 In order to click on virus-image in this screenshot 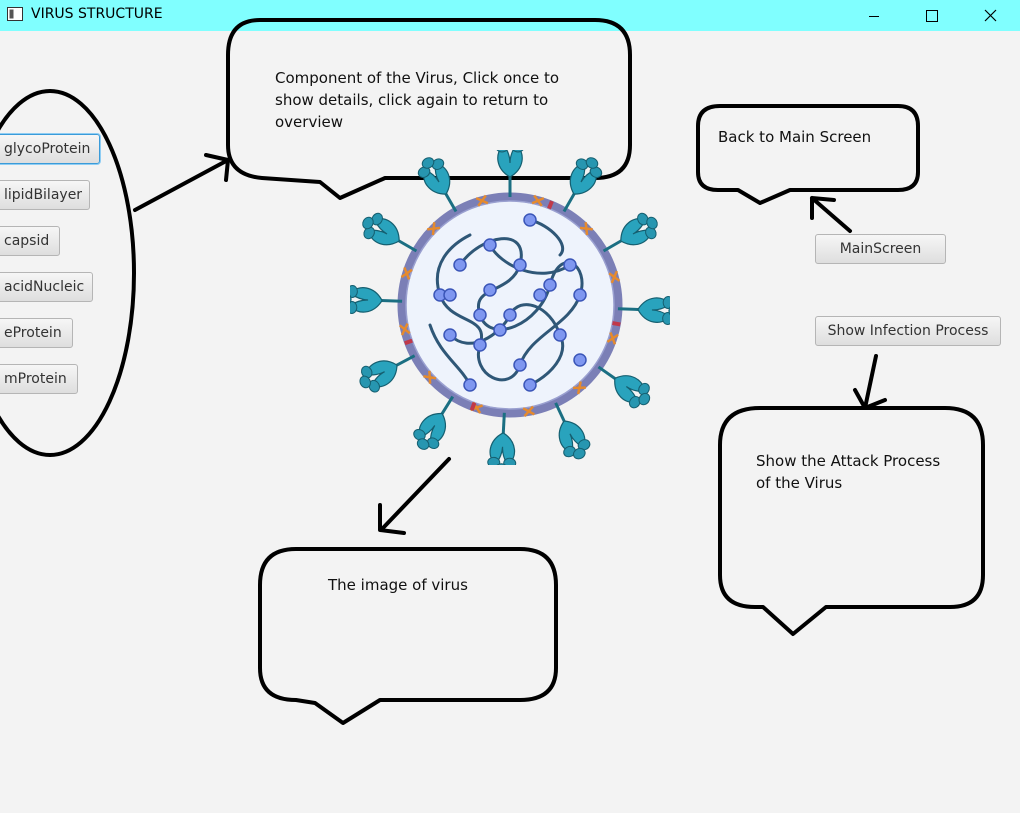, I will do `click(510, 307)`.